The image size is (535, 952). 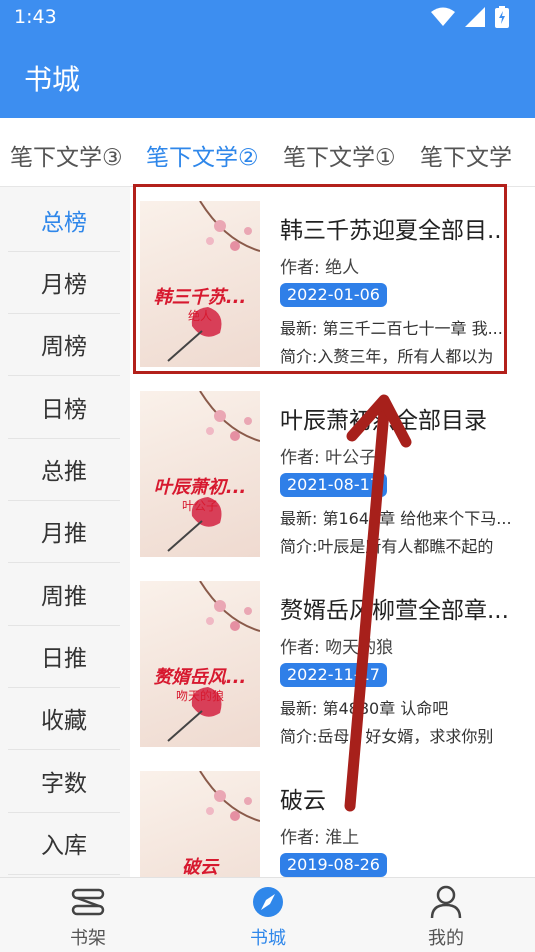 I want to click on book-intro: 简介:岳母：好女婿，求求你别, so click(x=387, y=736).